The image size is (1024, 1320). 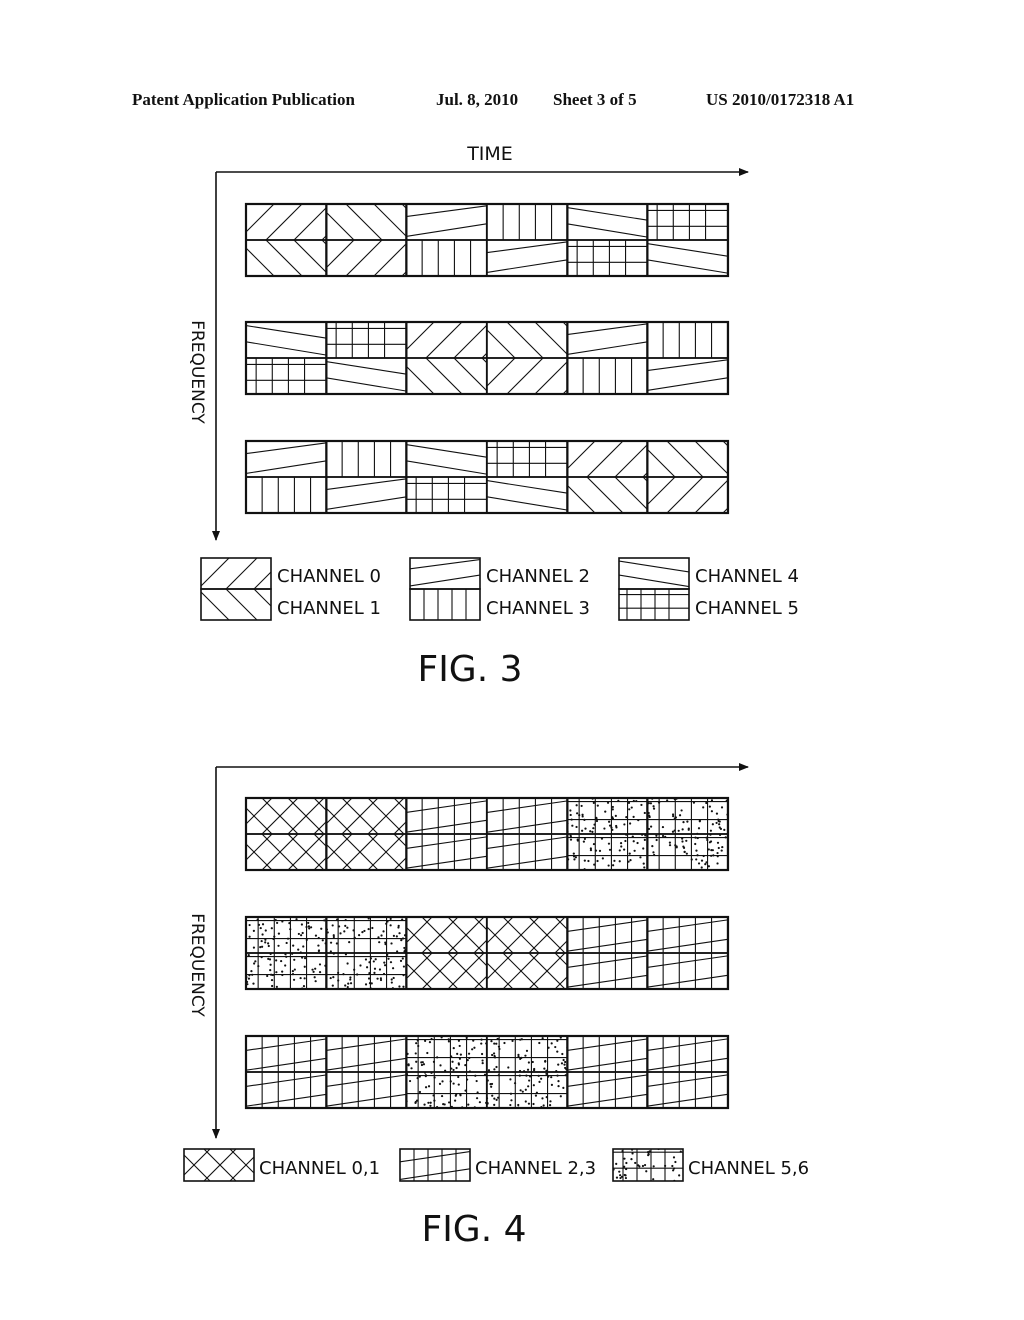 I want to click on fig3-legend-item: CHANNEL 2 CHANNEL 3, so click(x=499, y=589).